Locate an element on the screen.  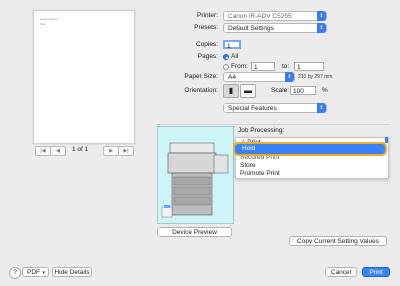
presets-select: Default Settings ⇕ is located at coordinates (275, 28).